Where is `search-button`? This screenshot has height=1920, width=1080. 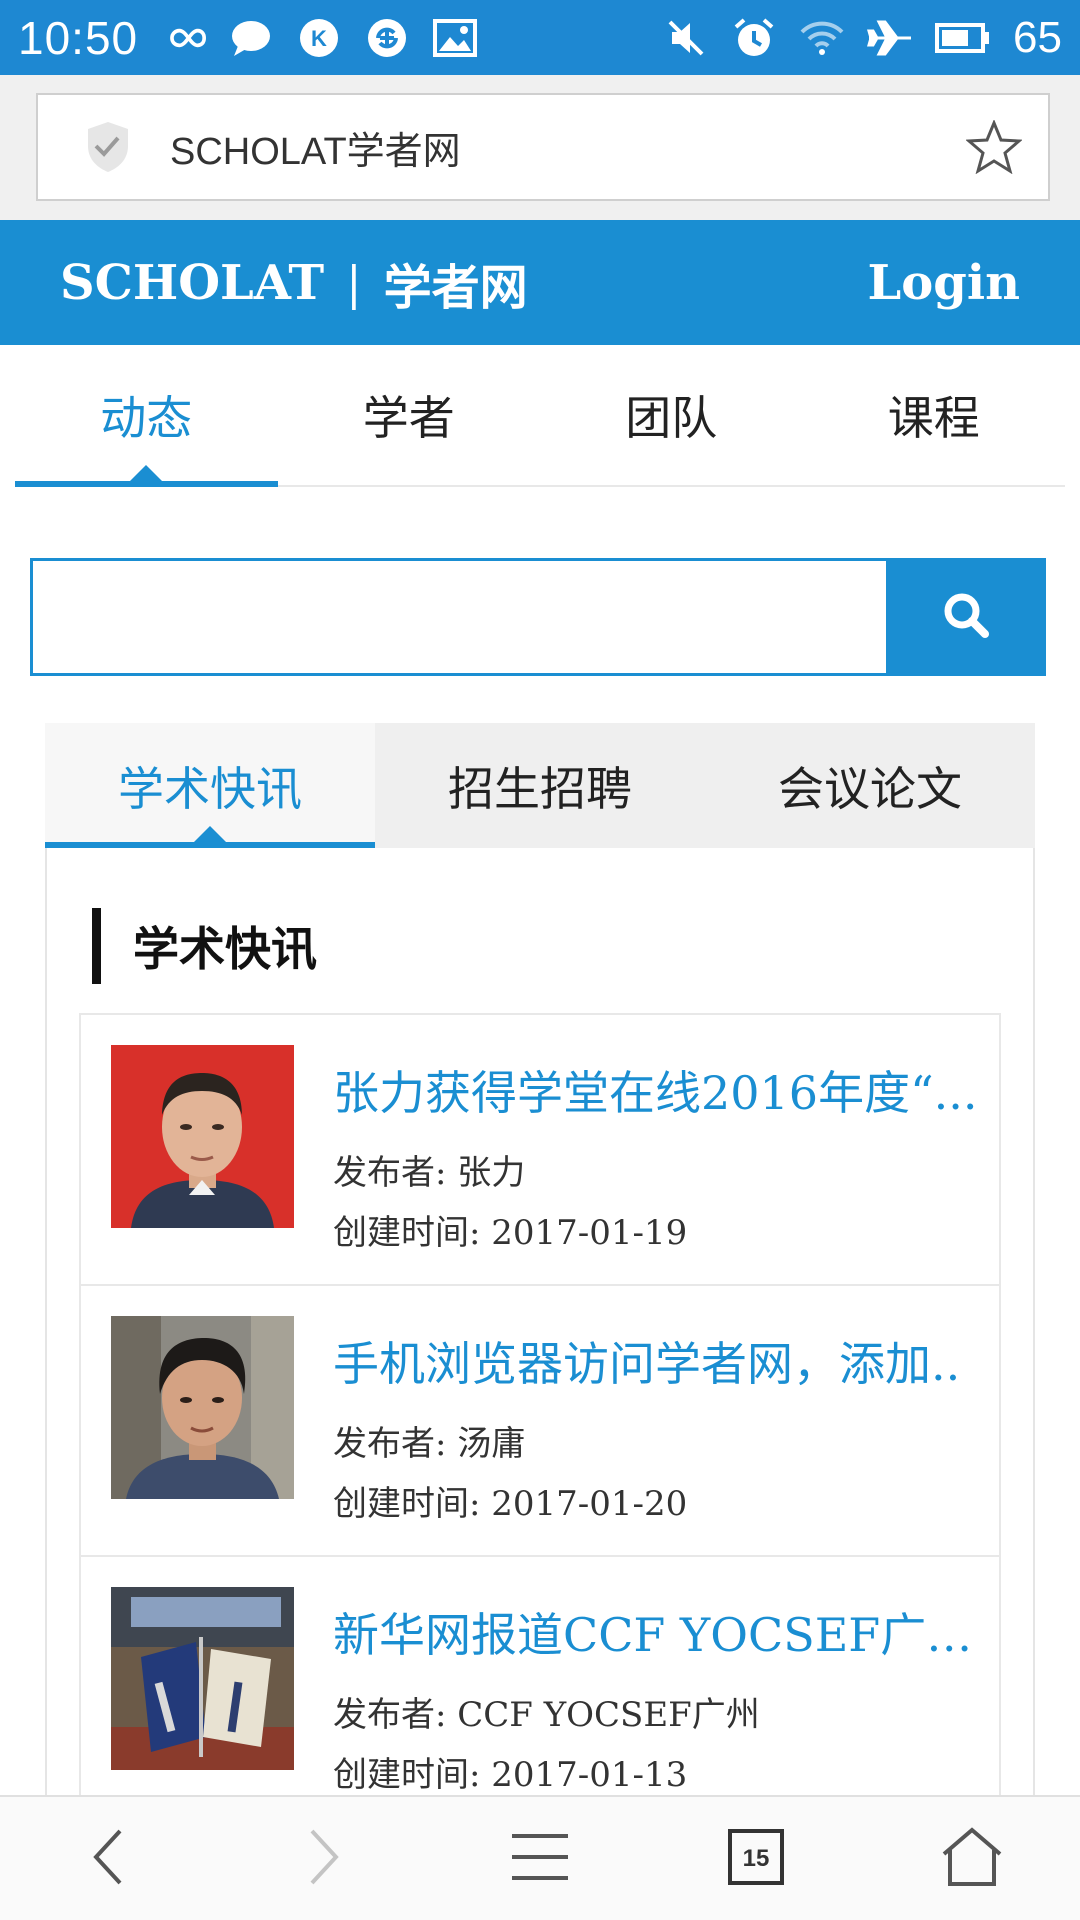 search-button is located at coordinates (966, 617).